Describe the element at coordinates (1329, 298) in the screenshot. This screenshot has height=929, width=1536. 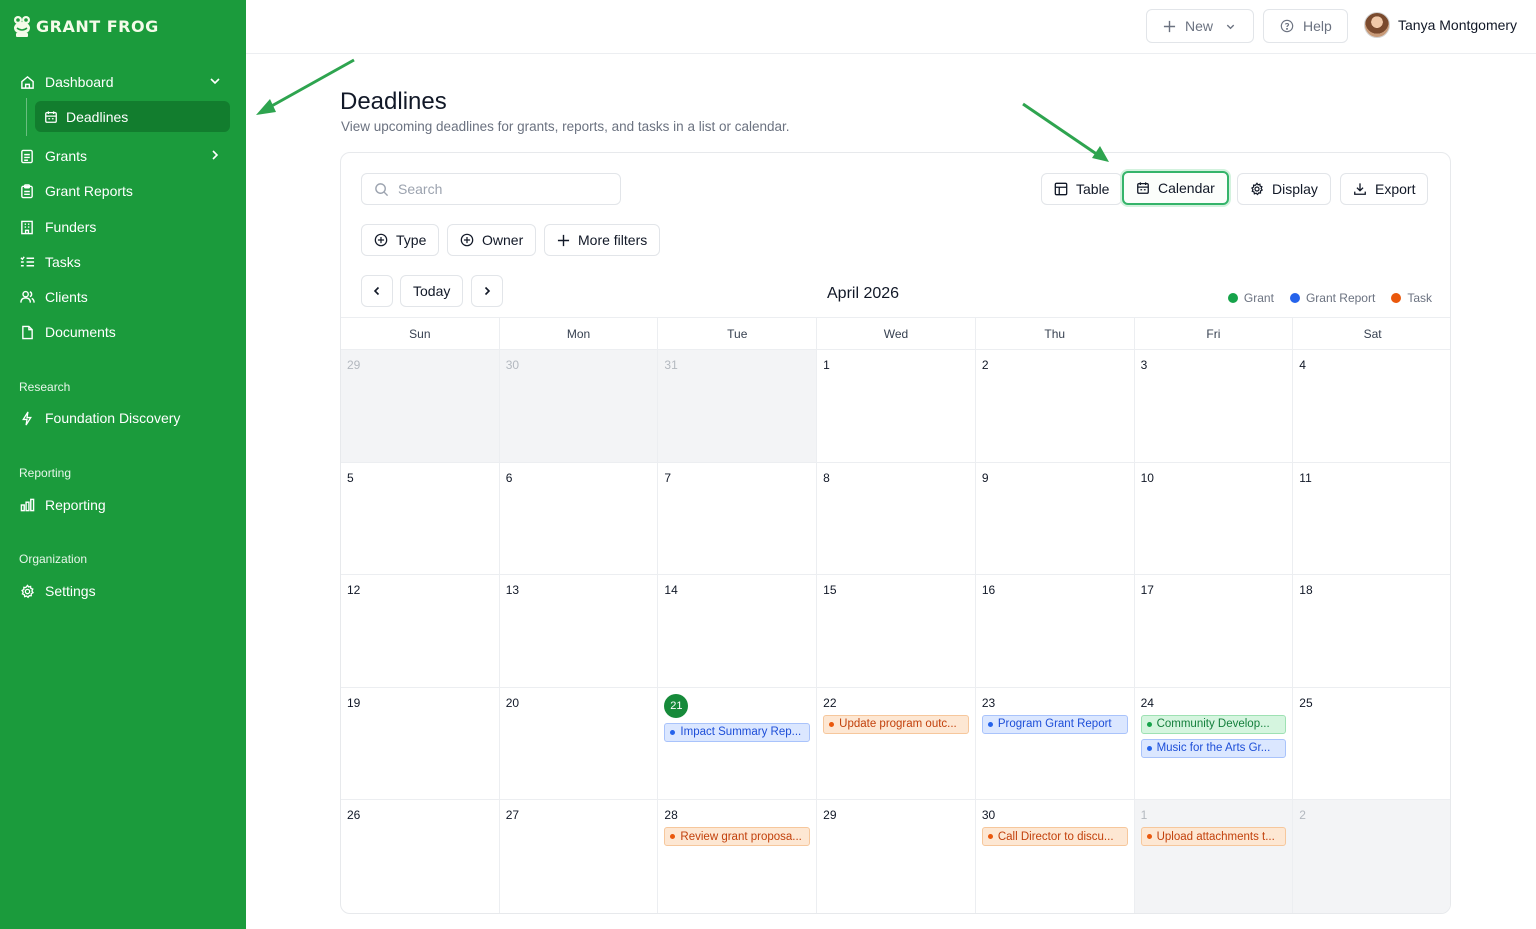
I see `calendar-legend: Grant Grant Report Task` at that location.